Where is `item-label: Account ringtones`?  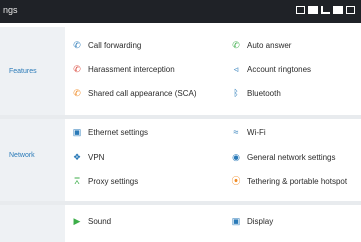
item-label: Account ringtones is located at coordinates (279, 69).